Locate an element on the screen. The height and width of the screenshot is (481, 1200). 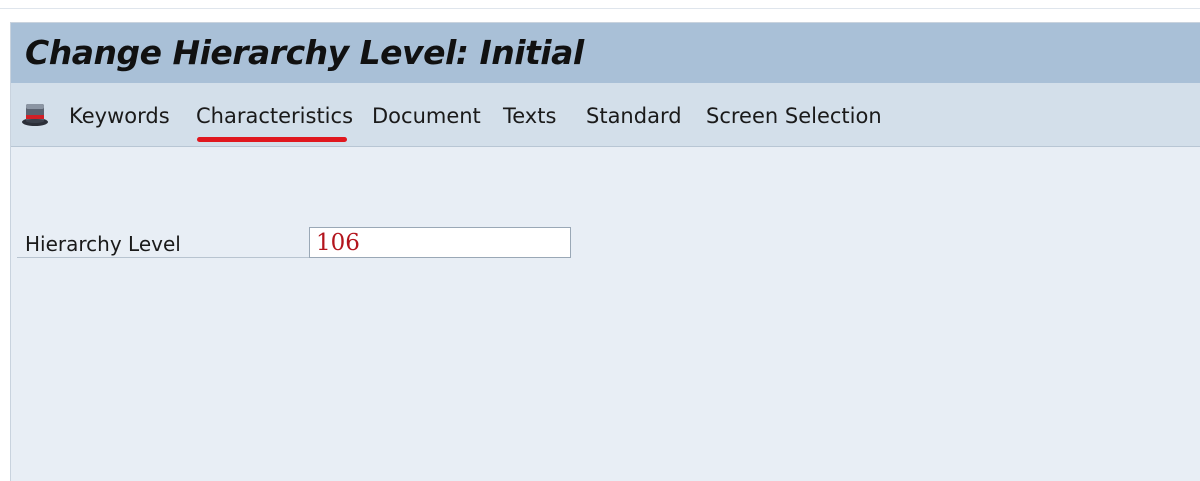
toolbar-item-screen-selection: Screen Selection is located at coordinates (794, 116).